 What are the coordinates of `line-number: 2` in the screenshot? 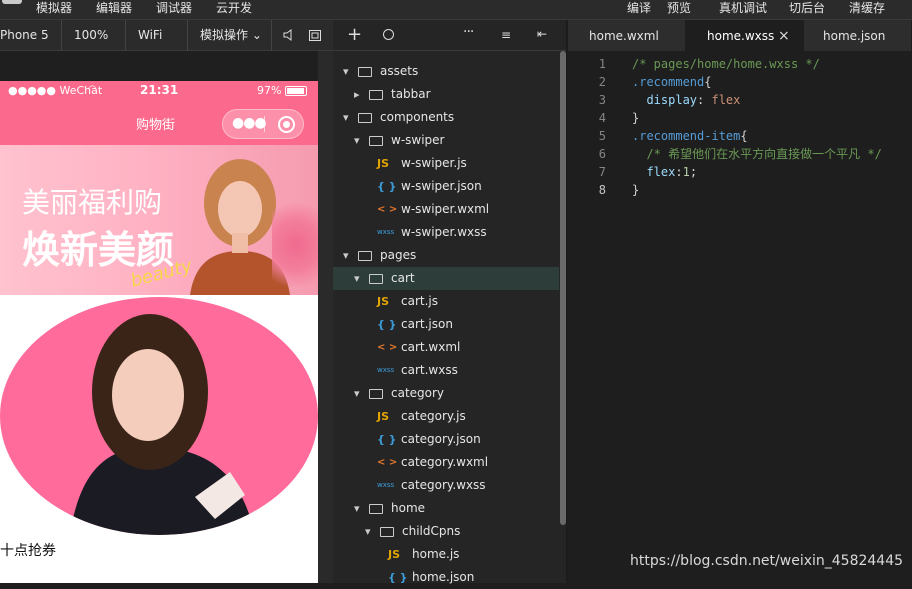 It's located at (602, 82).